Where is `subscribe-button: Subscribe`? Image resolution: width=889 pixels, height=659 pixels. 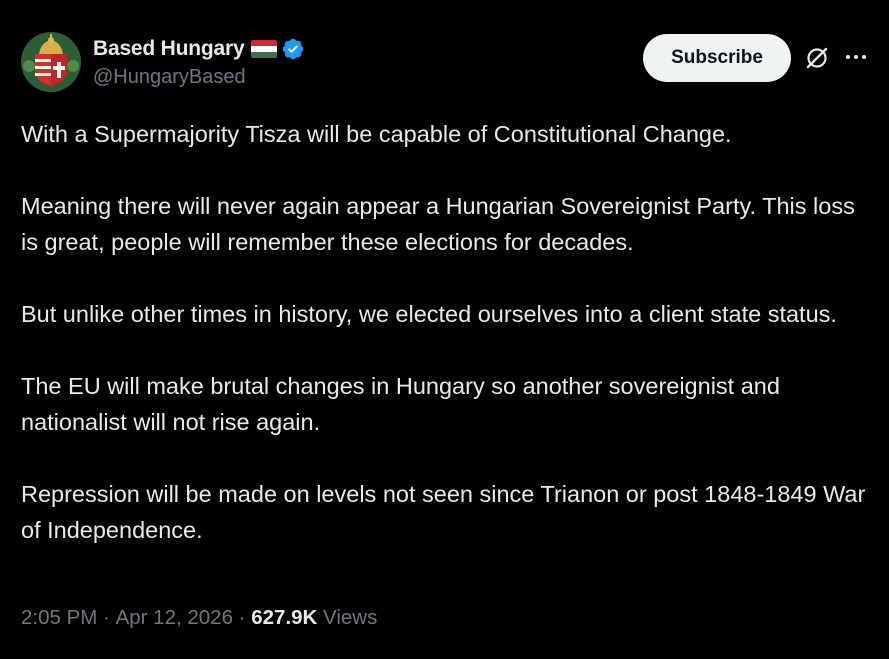 subscribe-button: Subscribe is located at coordinates (717, 58).